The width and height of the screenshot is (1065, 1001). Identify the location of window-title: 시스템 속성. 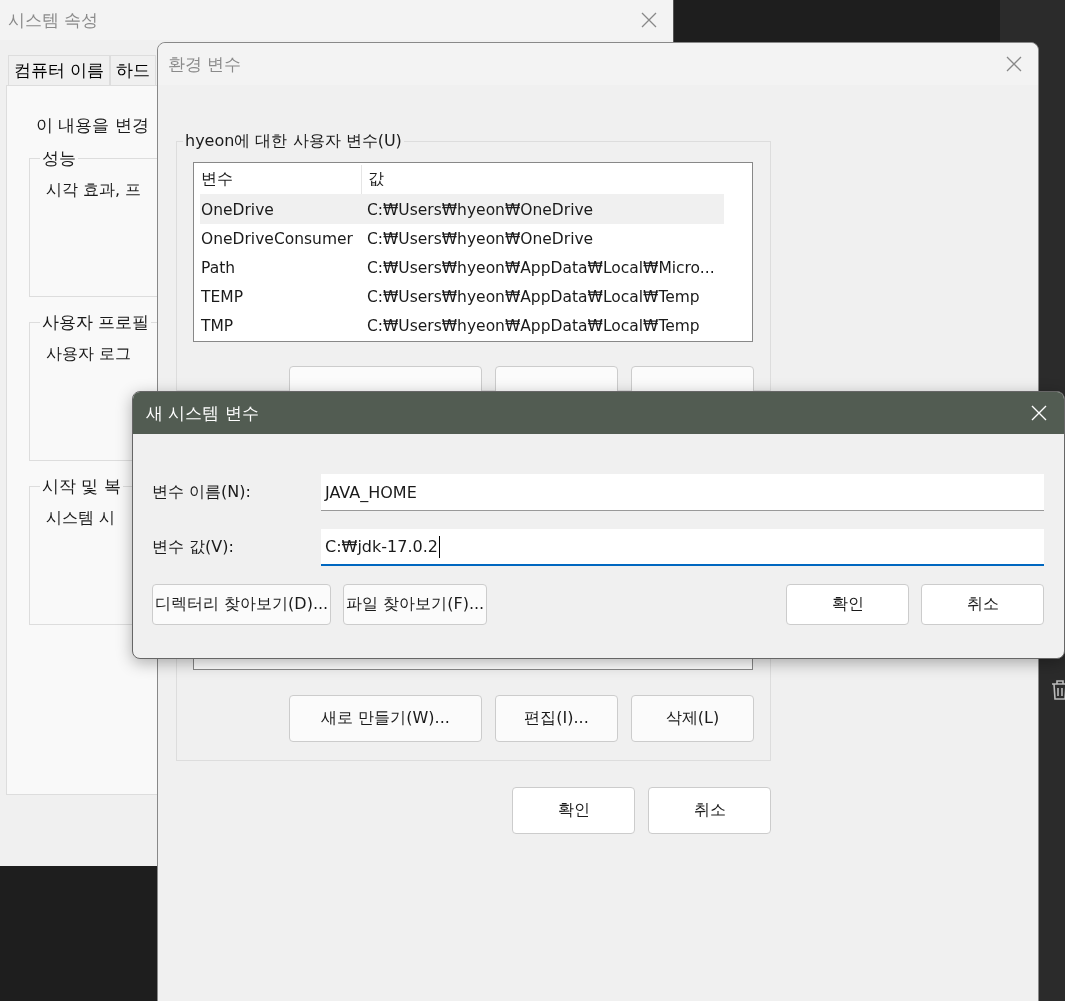
(54, 20).